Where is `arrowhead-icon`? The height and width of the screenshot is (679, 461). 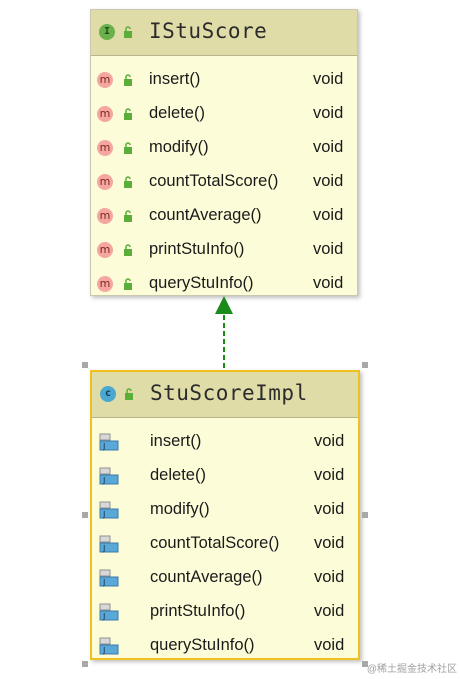 arrowhead-icon is located at coordinates (224, 305).